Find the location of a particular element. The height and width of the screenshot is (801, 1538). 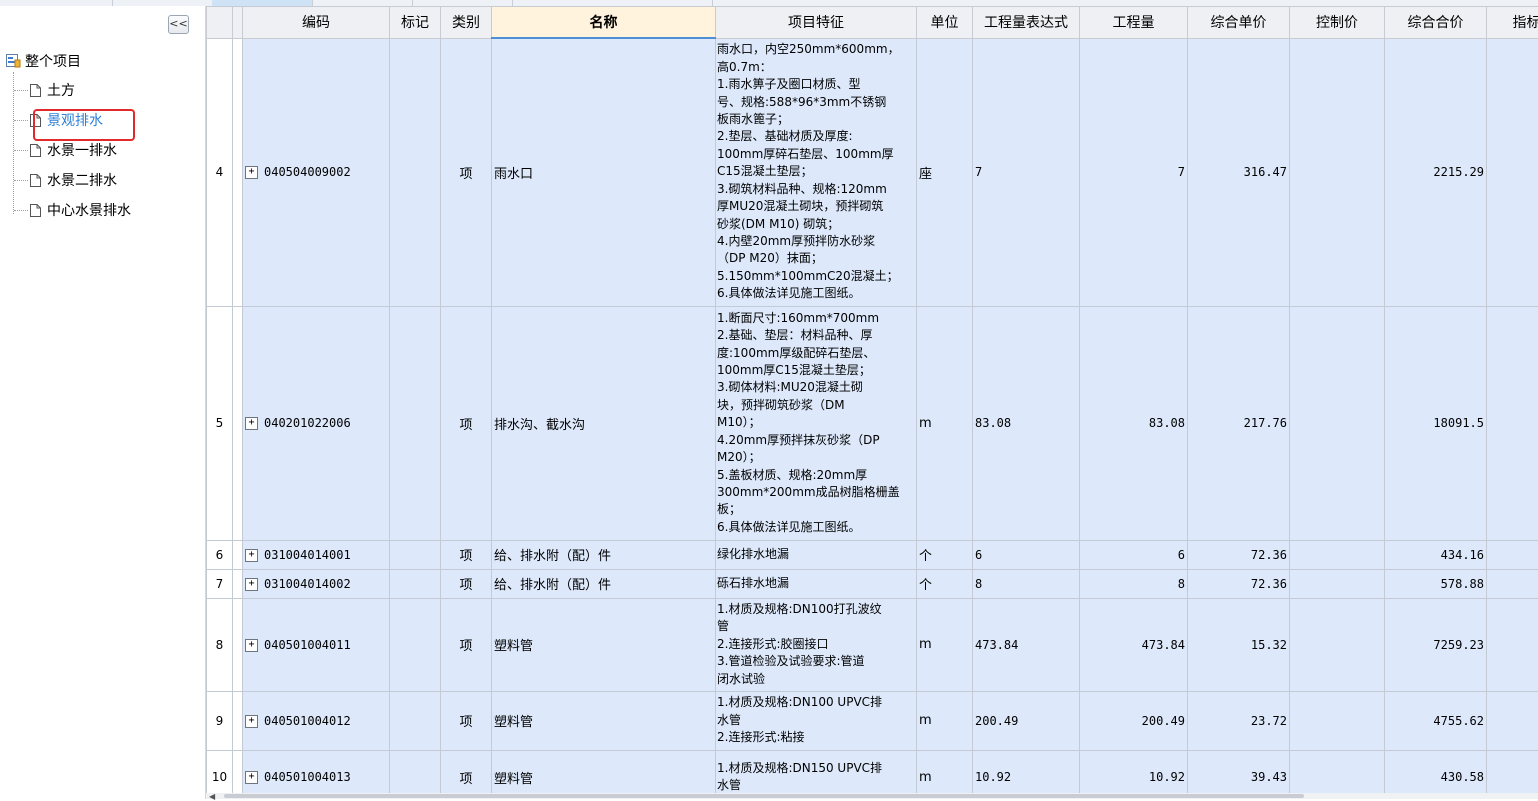

header-mark: 标记 is located at coordinates (415, 23).